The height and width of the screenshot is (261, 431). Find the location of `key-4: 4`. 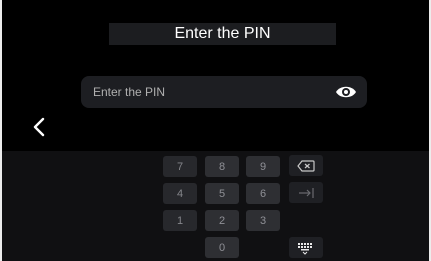

key-4: 4 is located at coordinates (180, 193).